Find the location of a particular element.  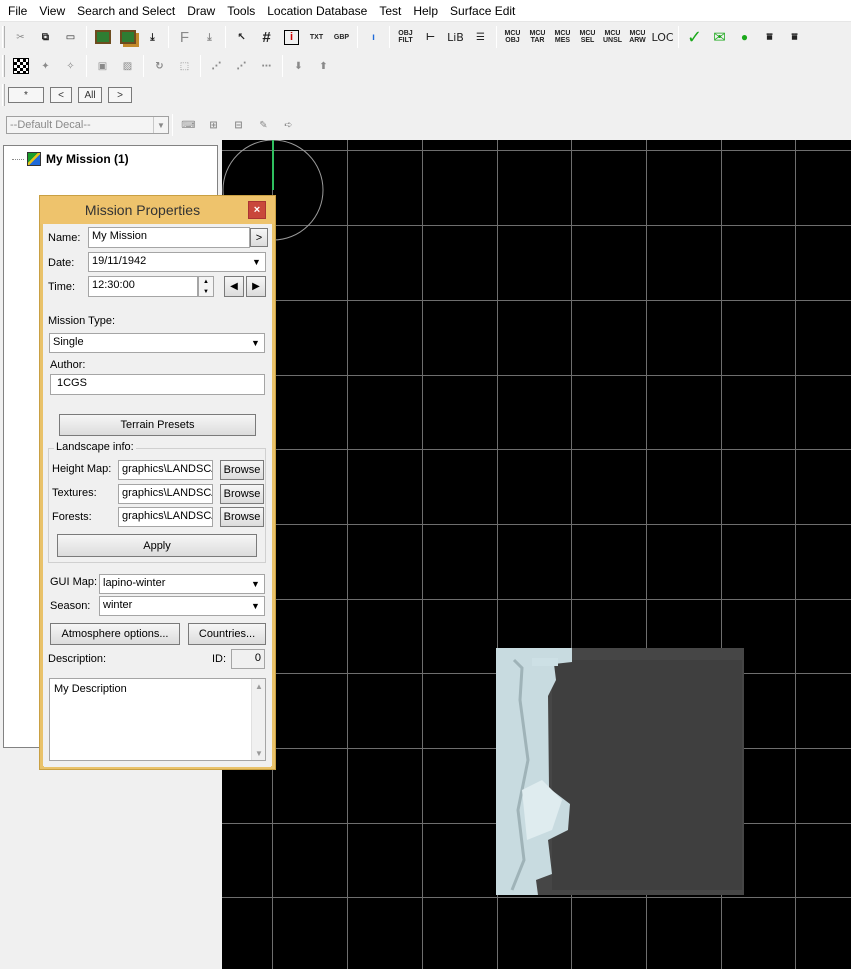

terrain-presets-button: Terrain Presets is located at coordinates (157, 425).